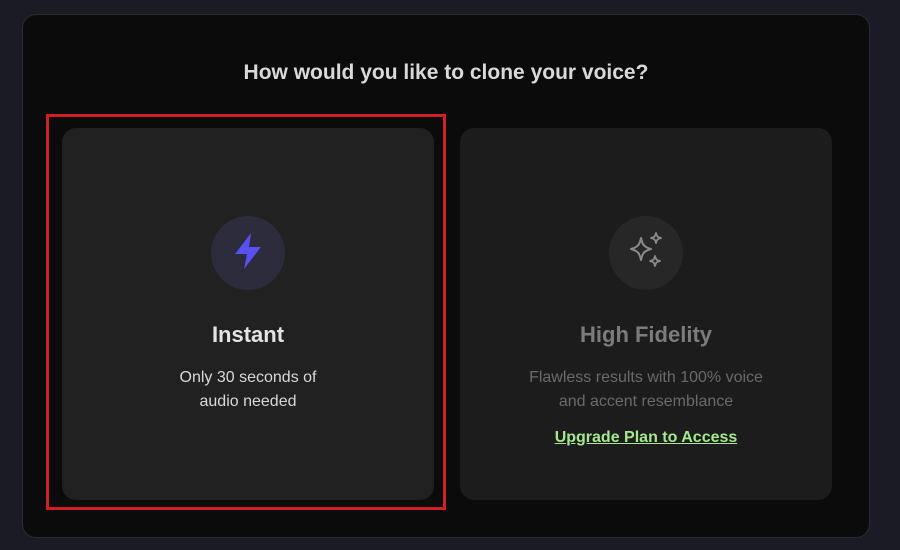 This screenshot has width=900, height=550. I want to click on upgrade-plan-link: Upgrade Plan to Access, so click(646, 438).